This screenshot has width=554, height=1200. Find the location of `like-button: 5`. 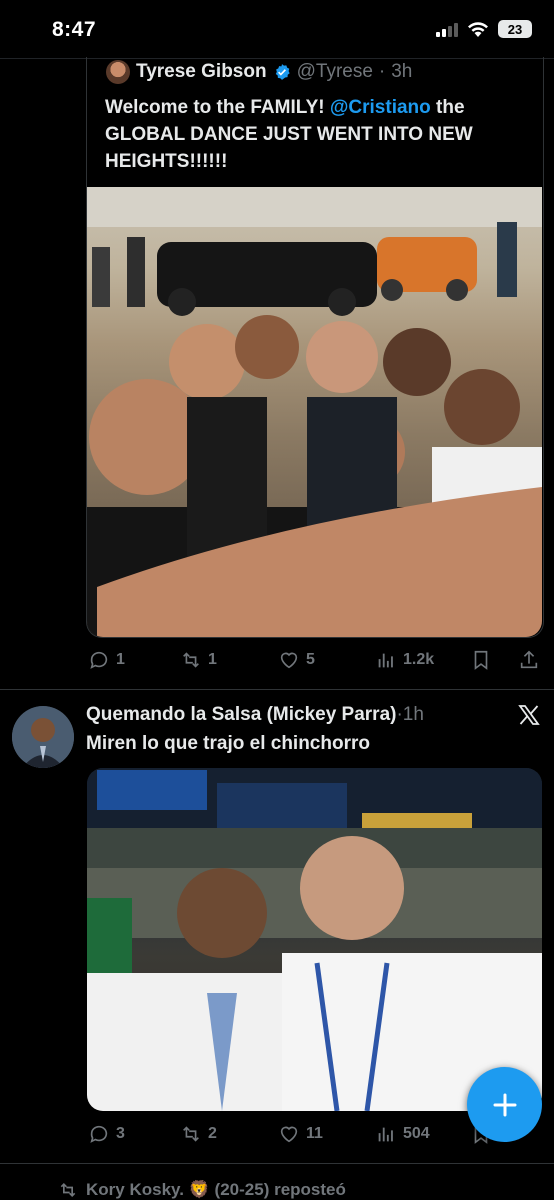

like-button: 5 is located at coordinates (296, 660).